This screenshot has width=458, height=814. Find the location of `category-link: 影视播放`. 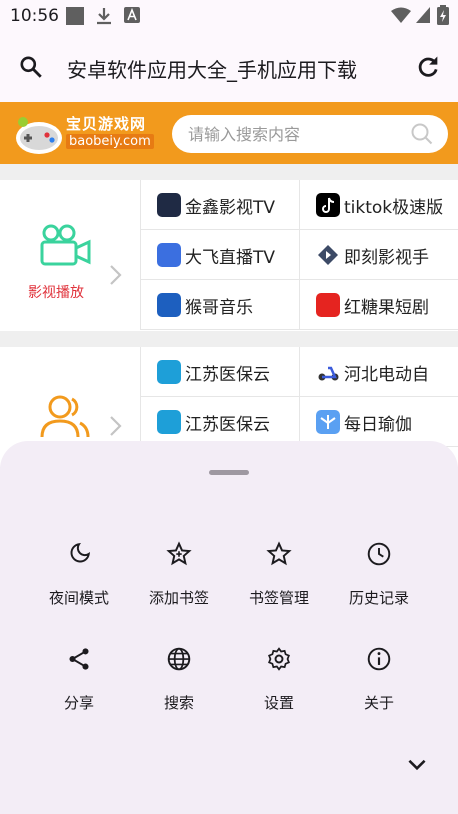

category-link: 影视播放 is located at coordinates (70, 255).